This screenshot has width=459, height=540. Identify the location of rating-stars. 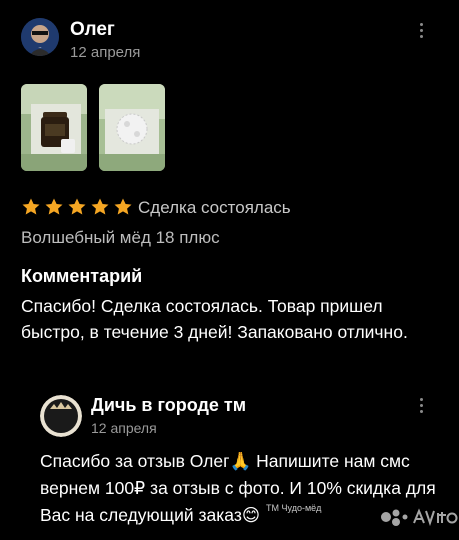
(78, 207).